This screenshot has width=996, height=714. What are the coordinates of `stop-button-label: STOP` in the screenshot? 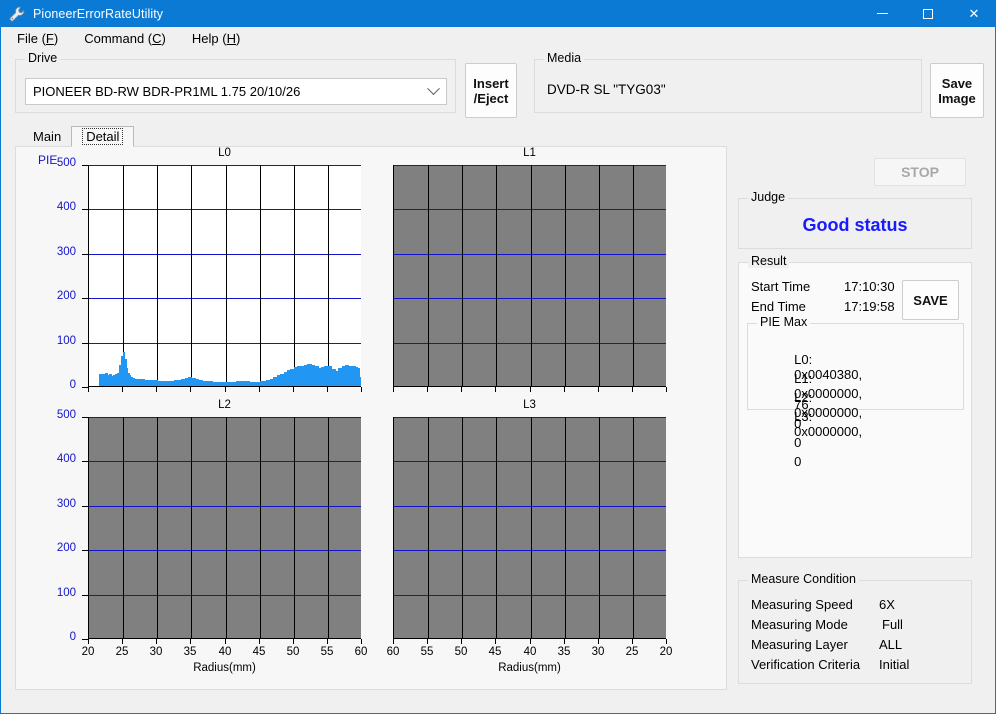 It's located at (920, 172).